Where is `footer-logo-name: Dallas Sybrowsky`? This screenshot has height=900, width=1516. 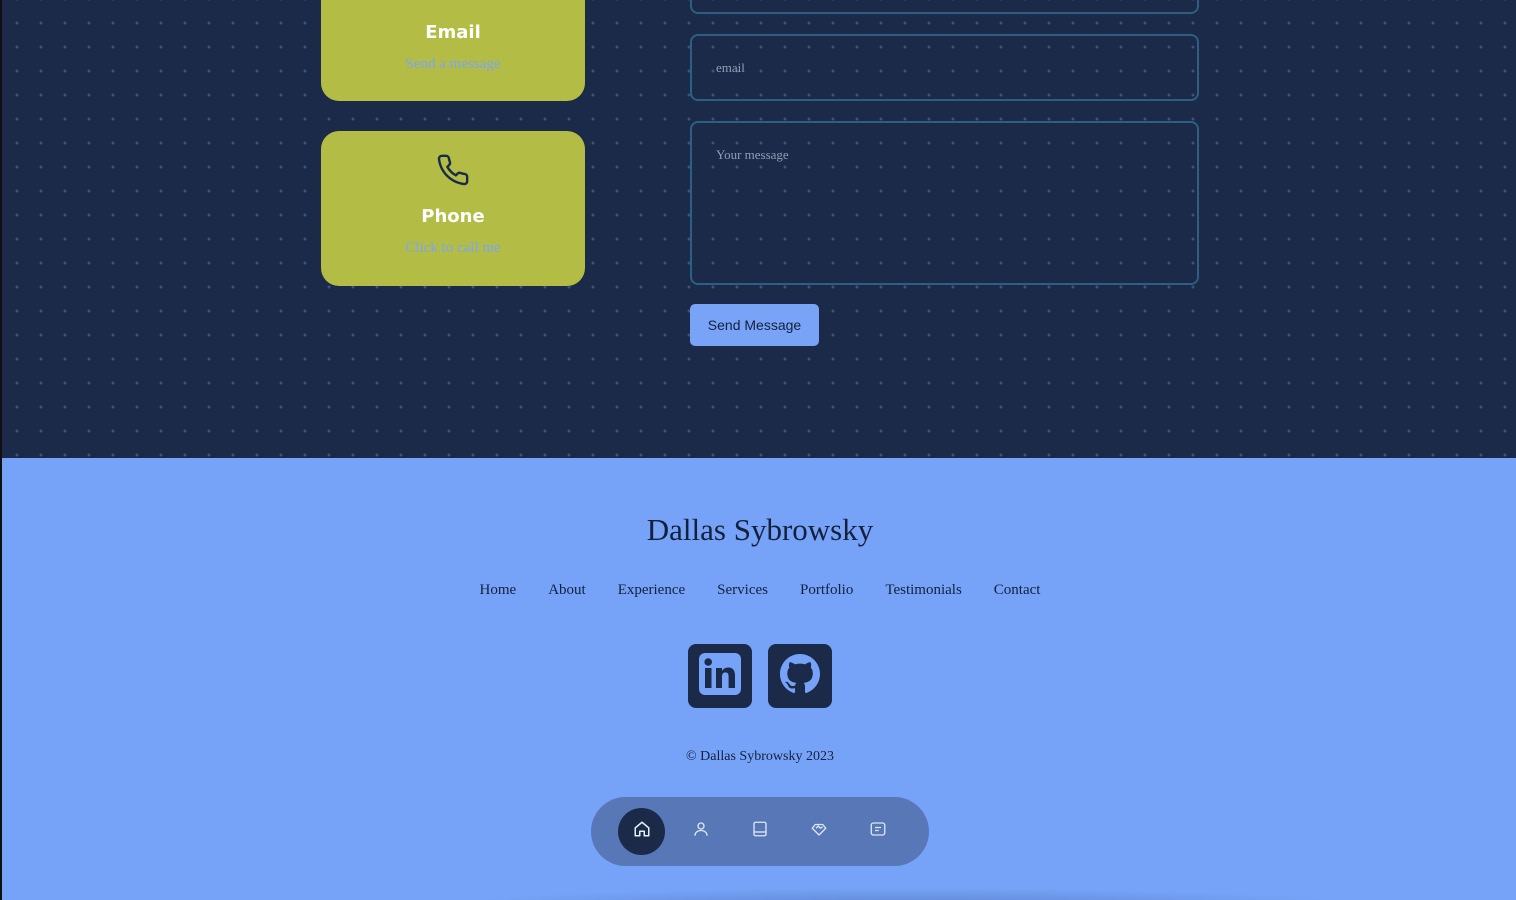
footer-logo-name: Dallas Sybrowsky is located at coordinates (759, 530).